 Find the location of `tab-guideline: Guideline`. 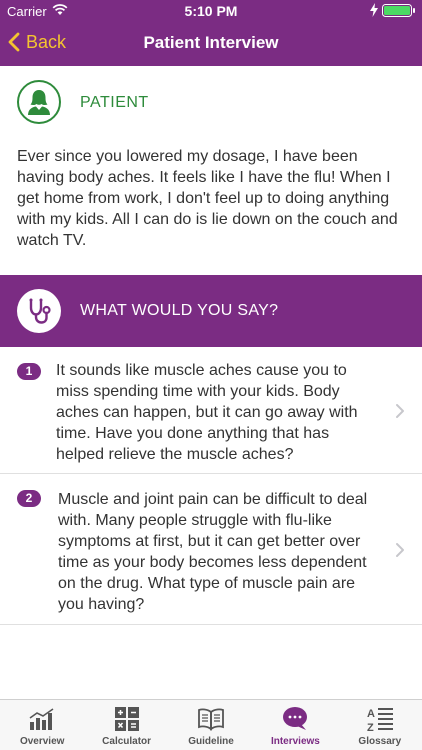

tab-guideline: Guideline is located at coordinates (211, 725).